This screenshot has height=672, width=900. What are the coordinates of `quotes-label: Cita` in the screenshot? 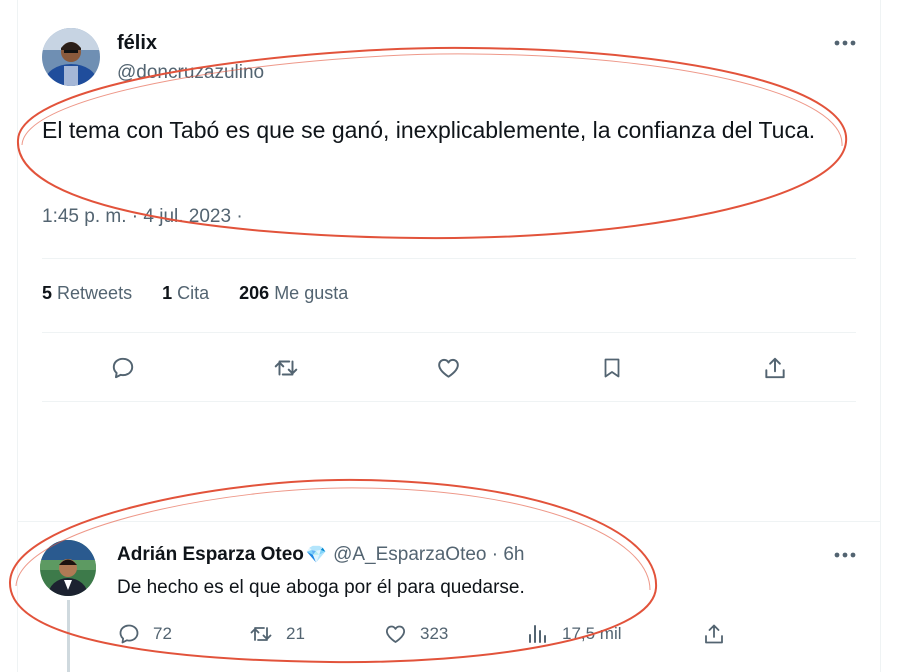 It's located at (193, 293).